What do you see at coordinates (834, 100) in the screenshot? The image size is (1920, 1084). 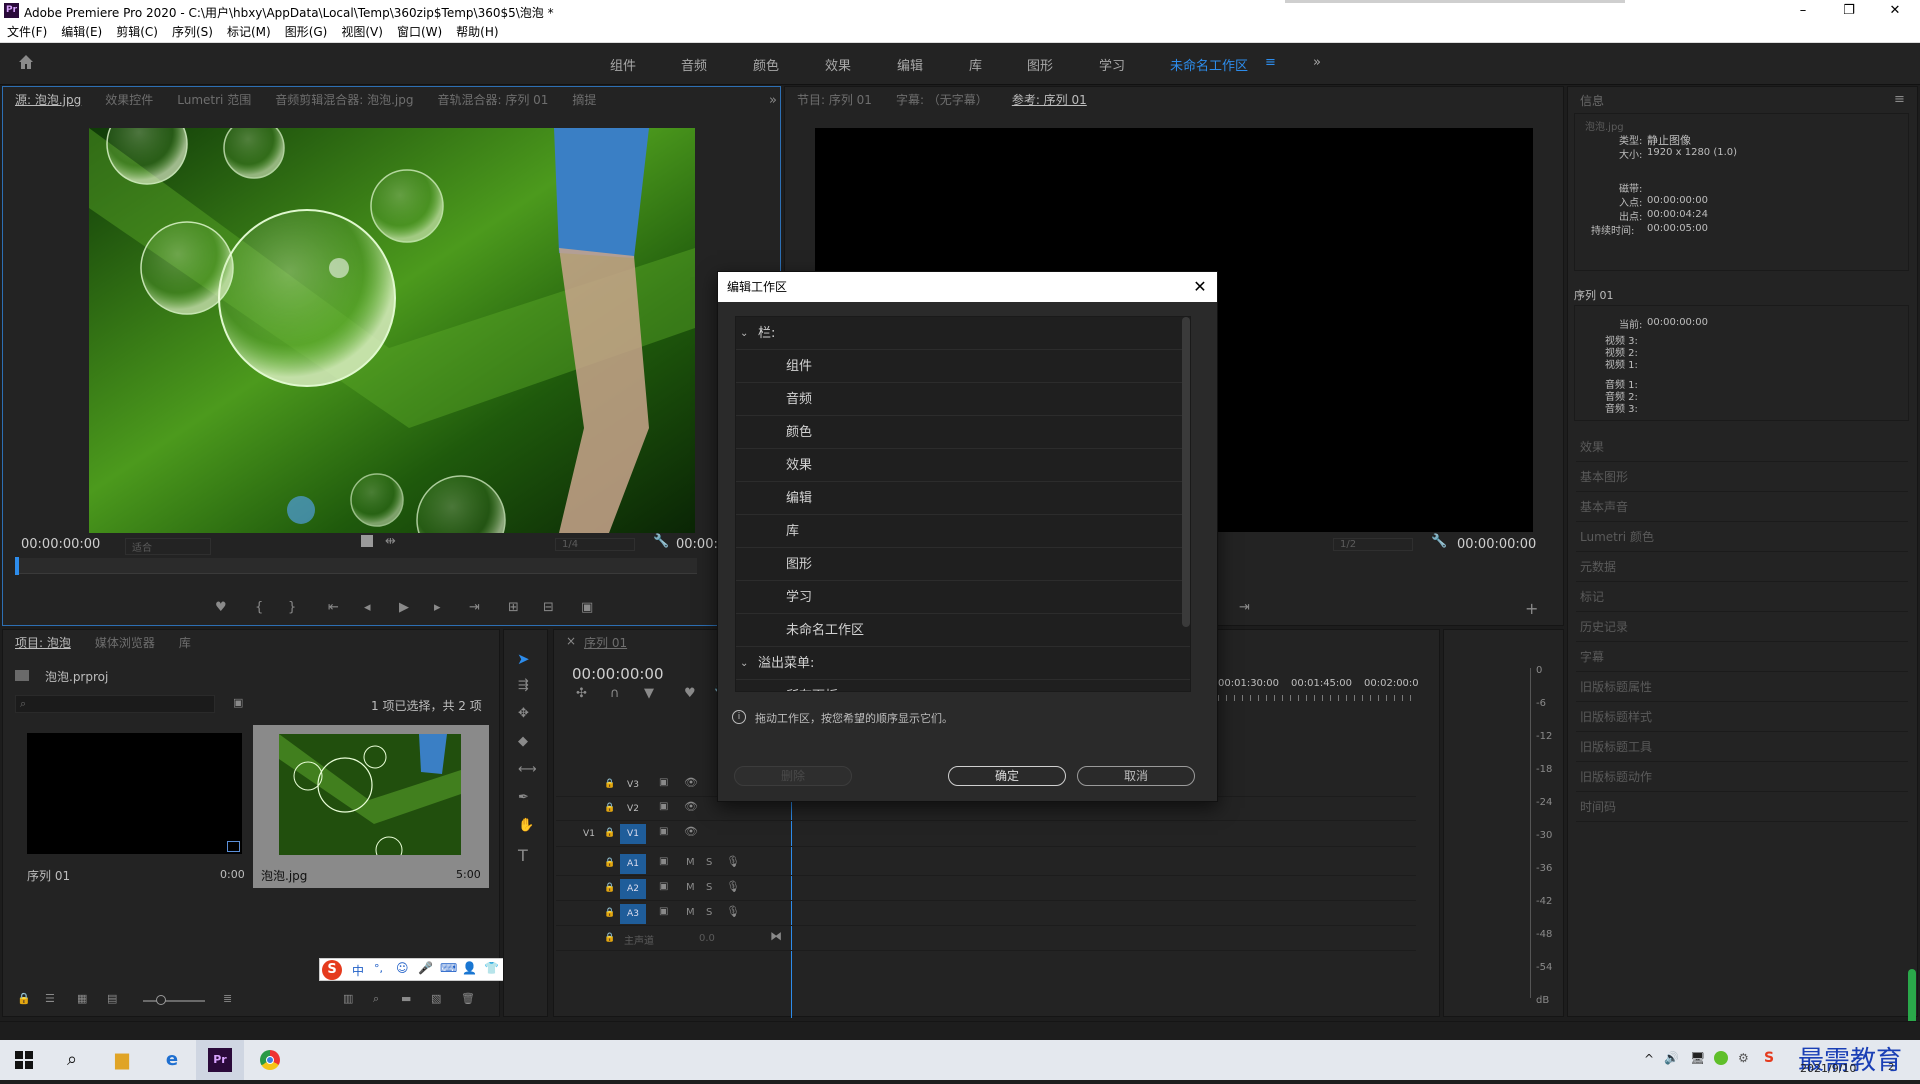 I see `tab-program: 节目: 序列 01` at bounding box center [834, 100].